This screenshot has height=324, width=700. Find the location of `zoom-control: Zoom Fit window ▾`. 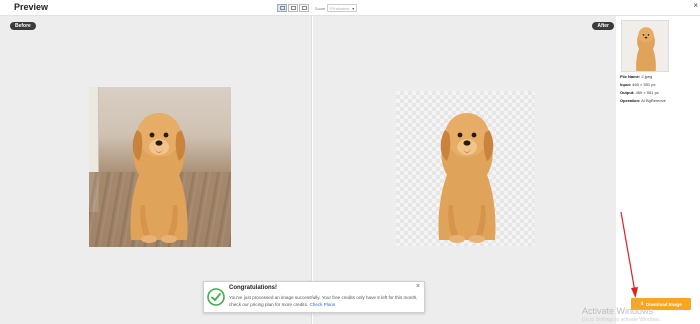

zoom-control: Zoom Fit window ▾ is located at coordinates (336, 8).